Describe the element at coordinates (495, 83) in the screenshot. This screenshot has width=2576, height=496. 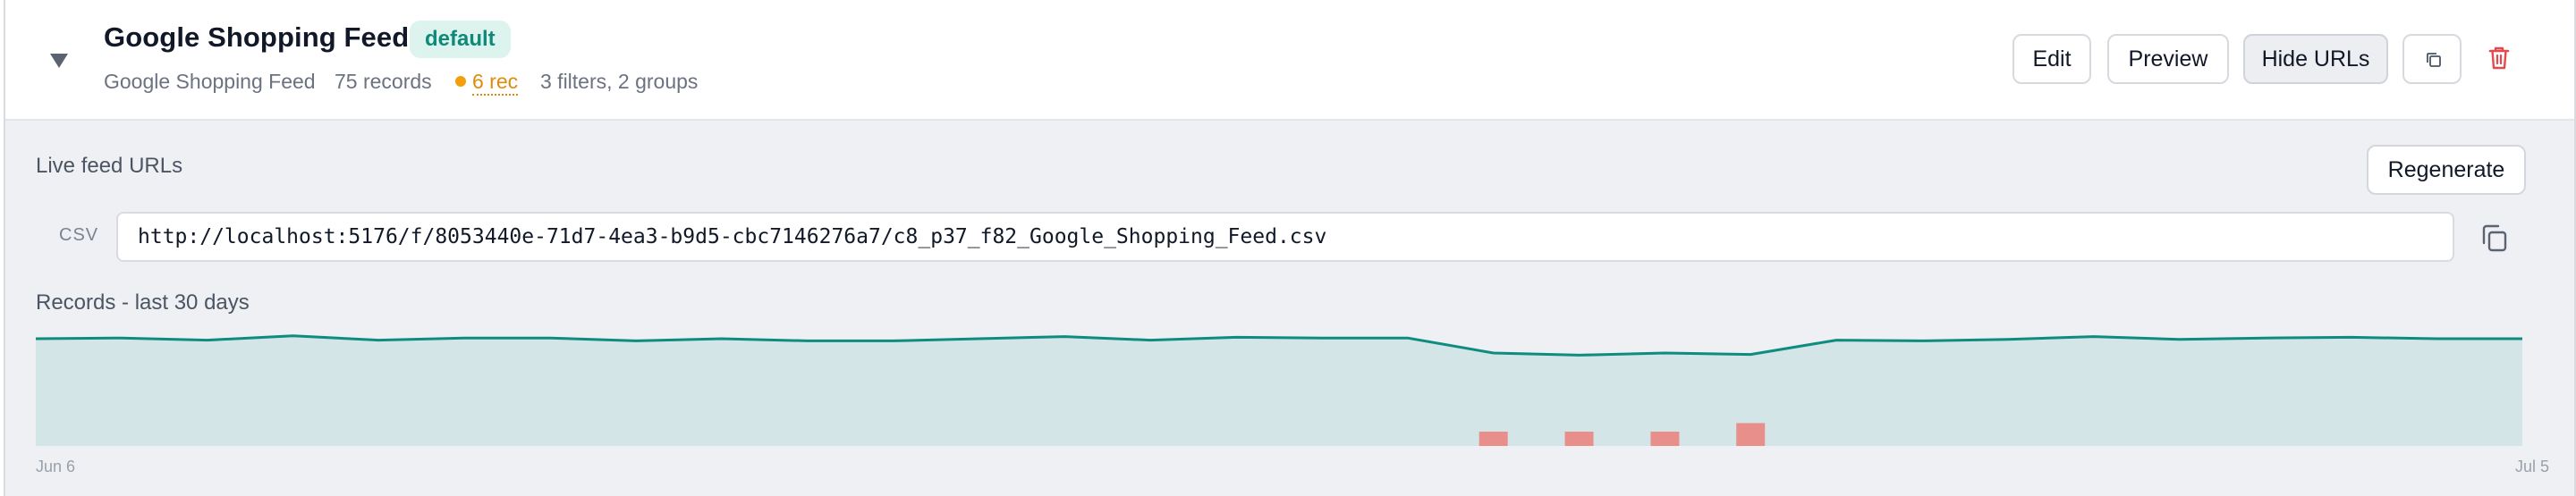
I see `recommendations-label: 6 rec` at that location.